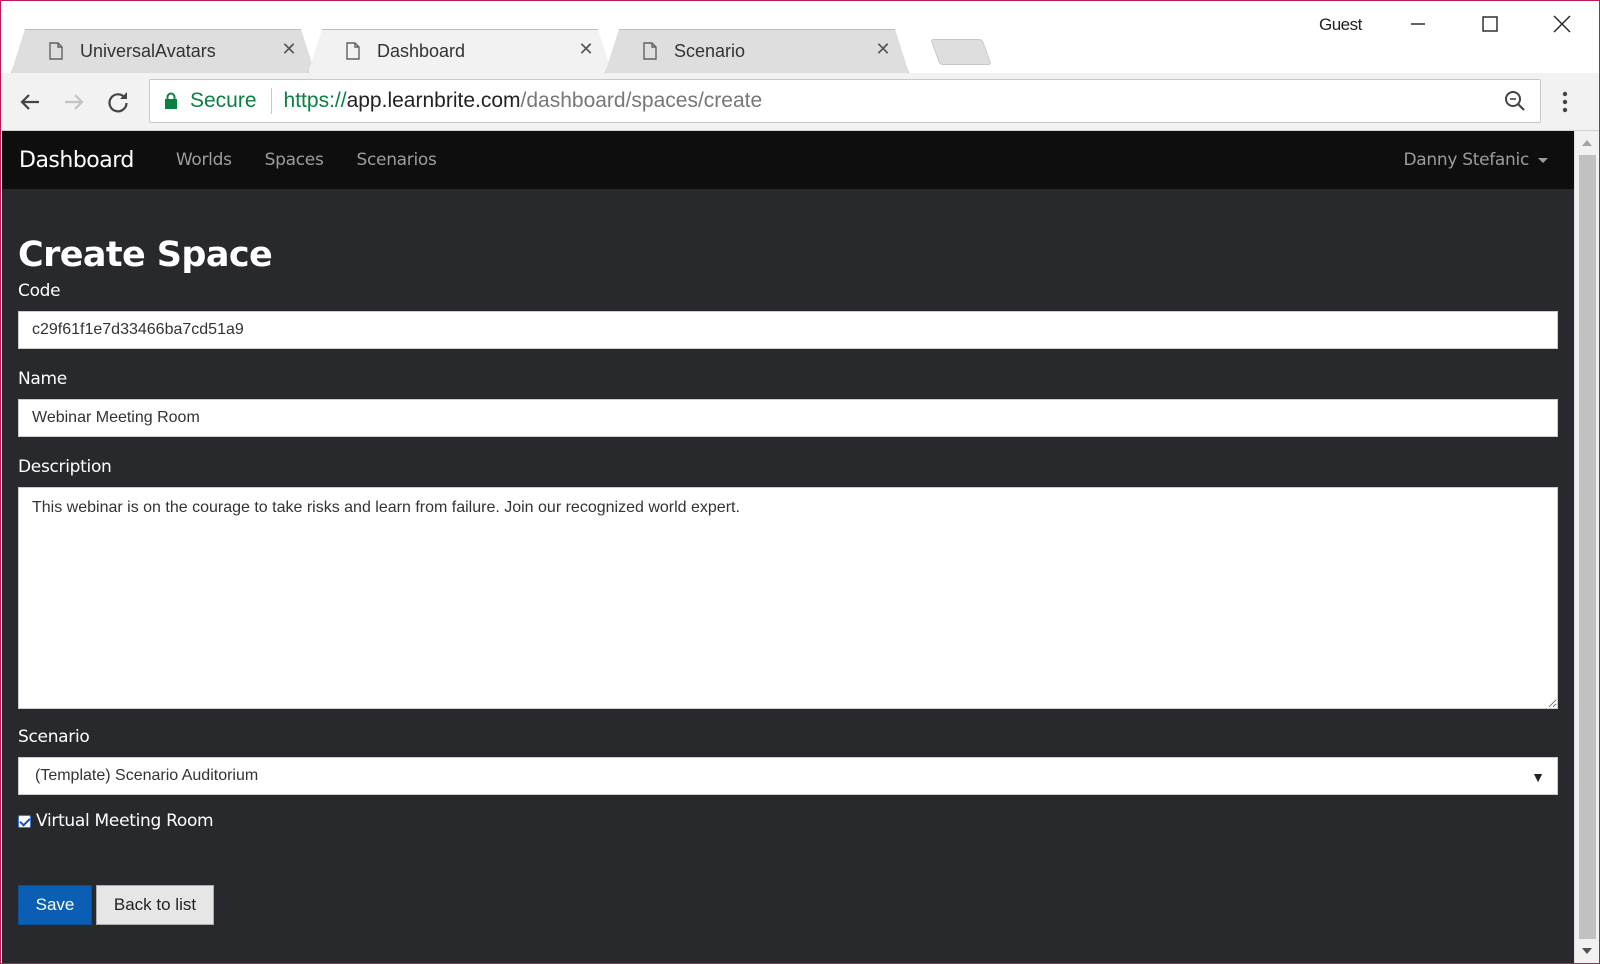 The image size is (1600, 964). I want to click on secure-label: Secure, so click(223, 100).